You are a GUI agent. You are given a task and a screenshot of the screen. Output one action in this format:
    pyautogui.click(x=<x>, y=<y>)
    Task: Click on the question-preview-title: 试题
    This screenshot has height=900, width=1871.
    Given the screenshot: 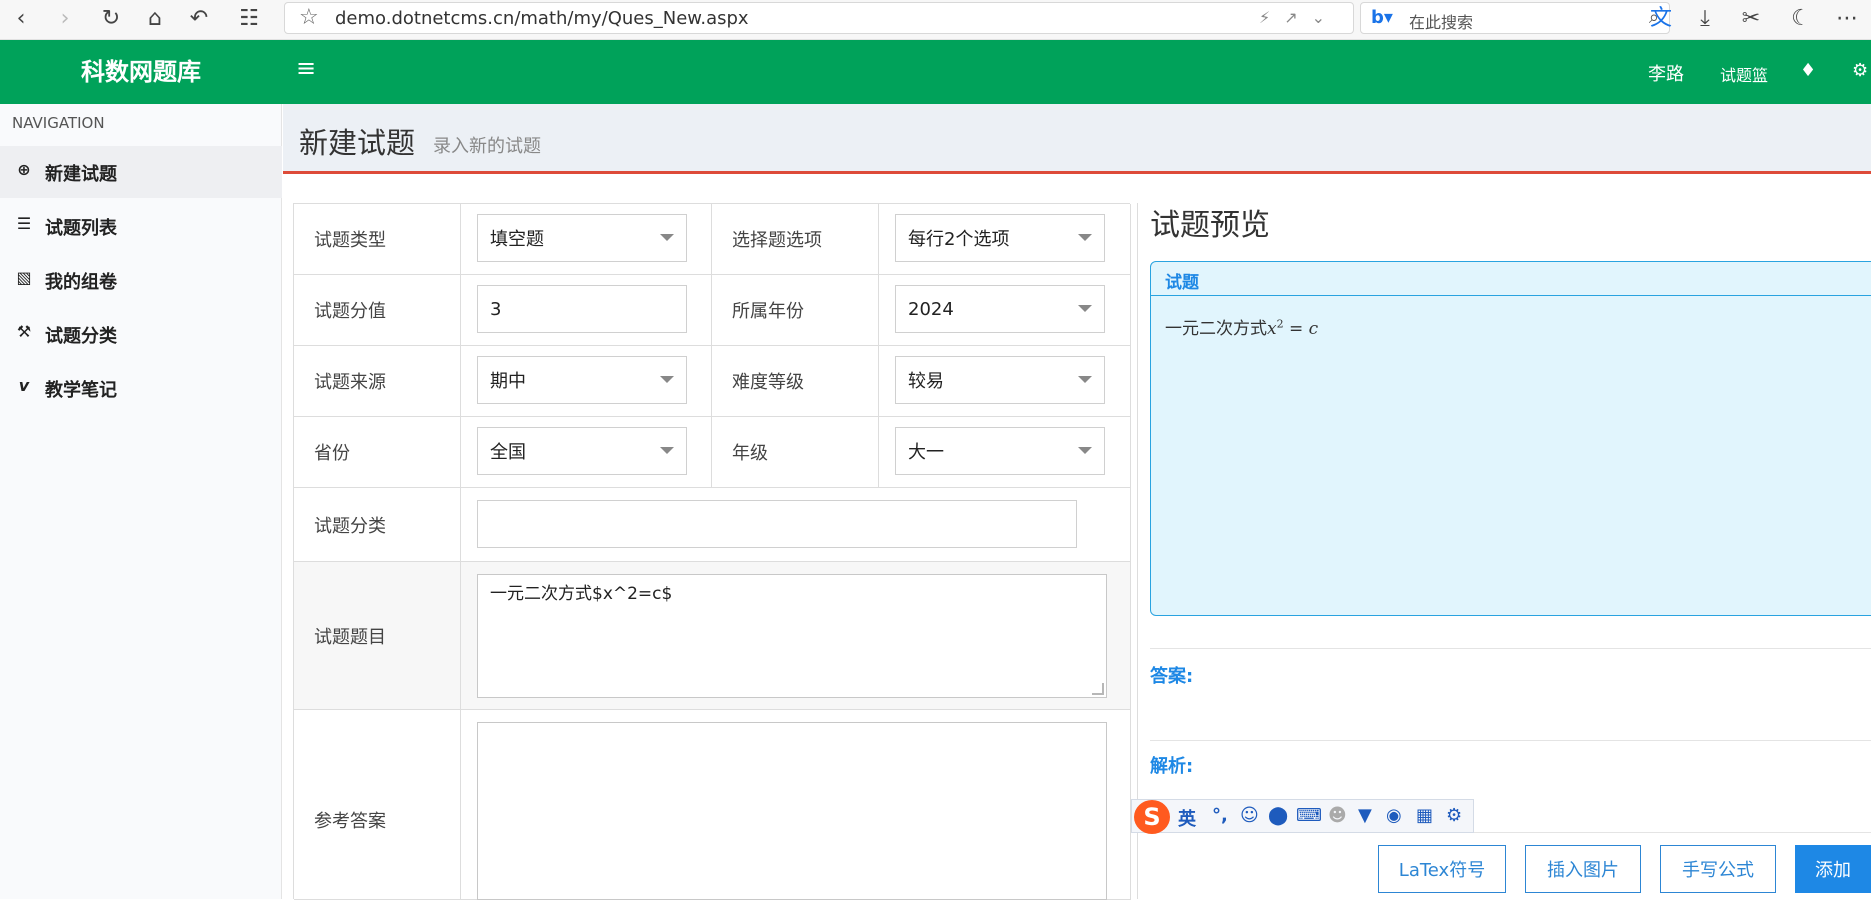 What is the action you would take?
    pyautogui.click(x=1182, y=283)
    